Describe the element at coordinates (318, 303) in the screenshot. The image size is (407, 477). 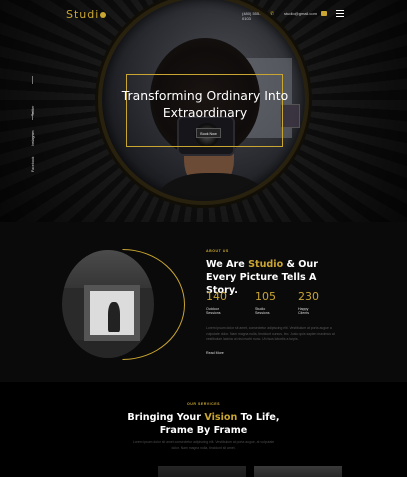
I see `stat-clients: 230 Happy Clients` at that location.